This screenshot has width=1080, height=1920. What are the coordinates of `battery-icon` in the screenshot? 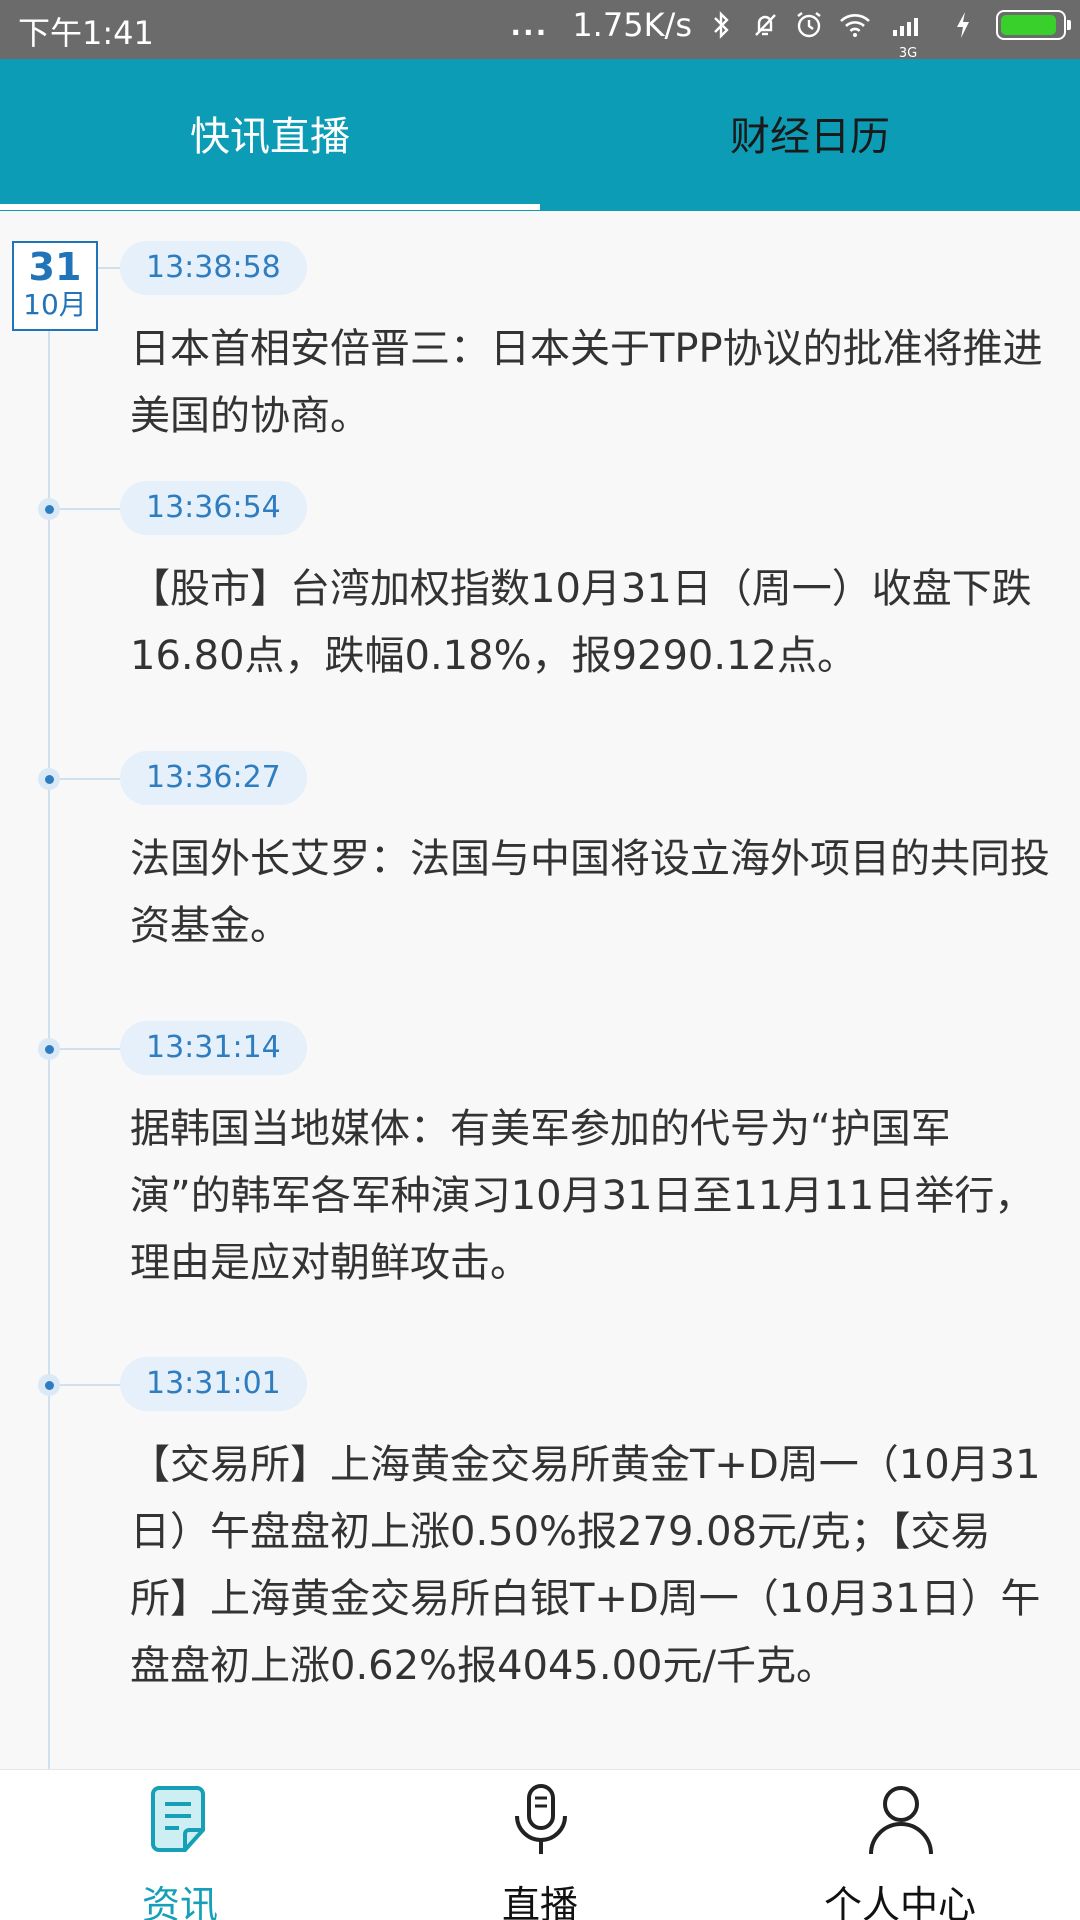 It's located at (1033, 25).